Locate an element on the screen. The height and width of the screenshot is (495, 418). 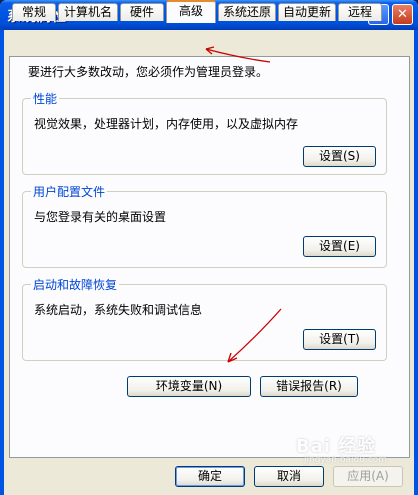
ok-button: 确定 is located at coordinates (210, 476).